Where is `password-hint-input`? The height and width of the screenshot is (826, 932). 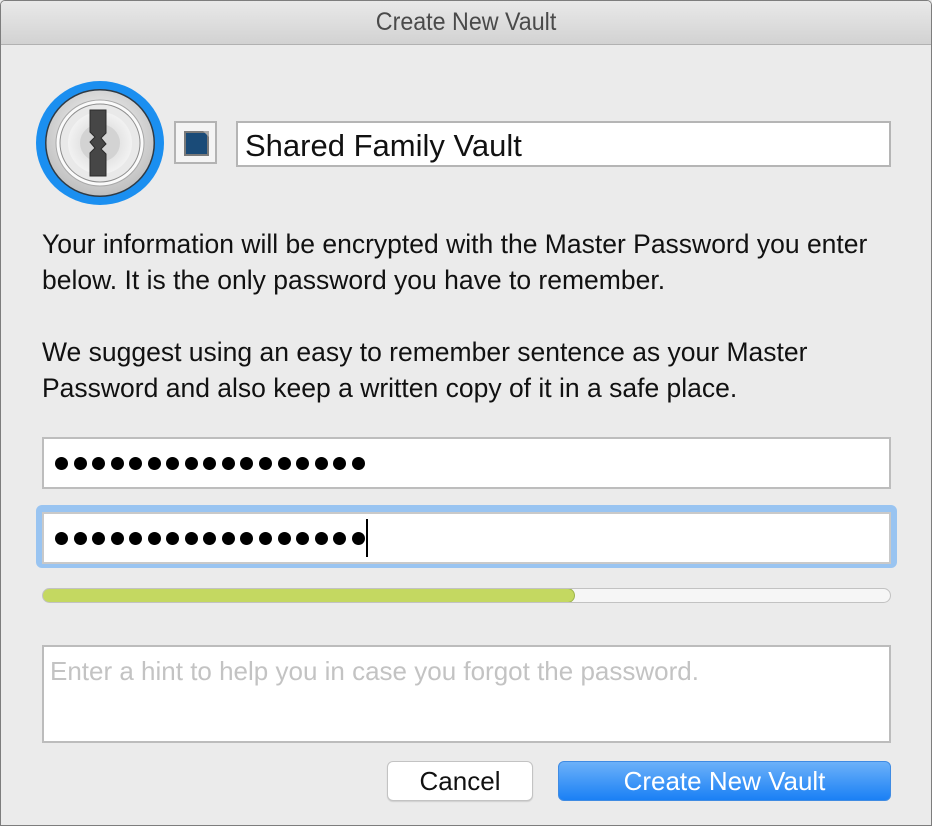
password-hint-input is located at coordinates (466, 694).